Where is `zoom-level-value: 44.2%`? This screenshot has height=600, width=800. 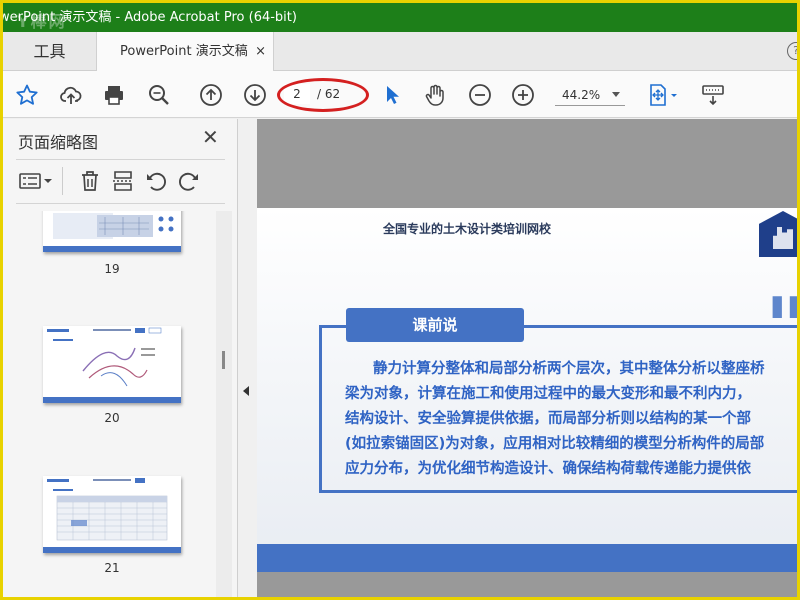
zoom-level-value: 44.2% is located at coordinates (581, 95).